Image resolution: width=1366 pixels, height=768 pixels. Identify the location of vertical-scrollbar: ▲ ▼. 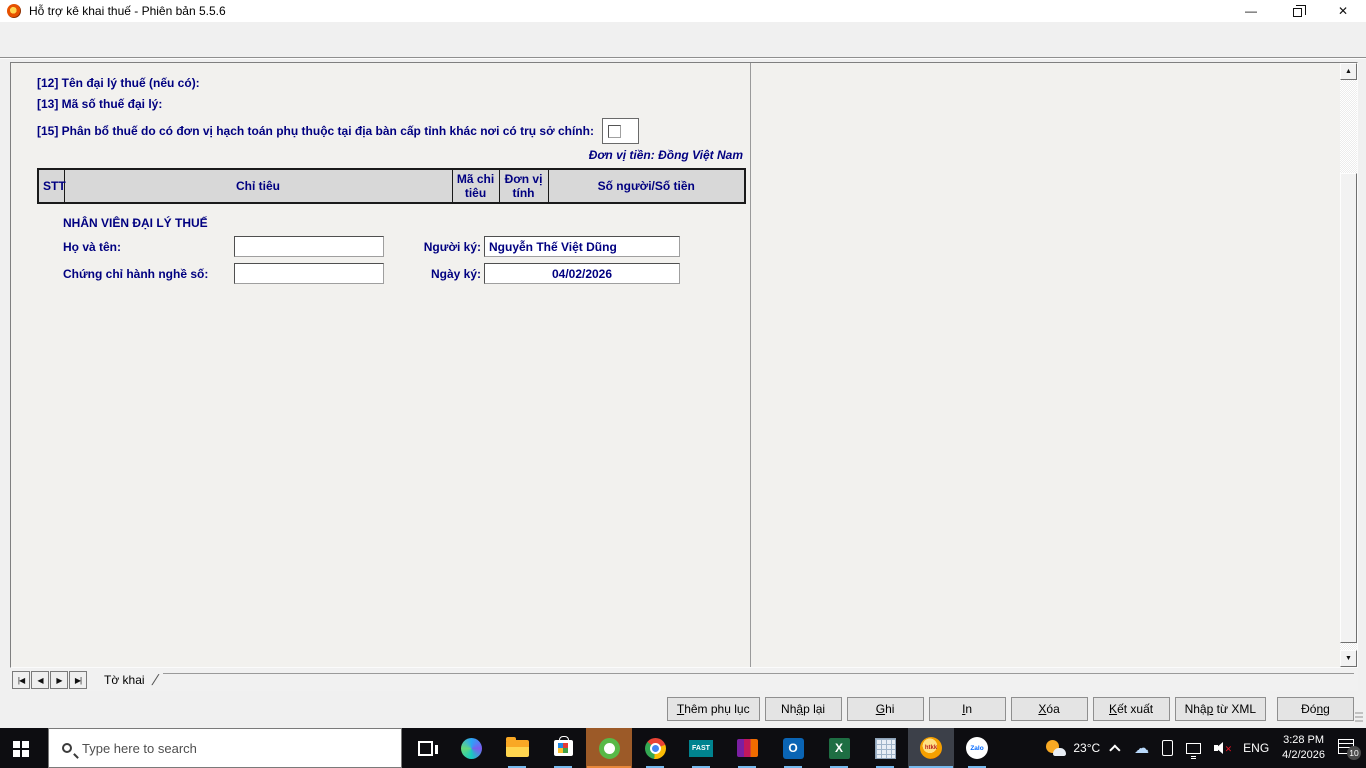
(1348, 365).